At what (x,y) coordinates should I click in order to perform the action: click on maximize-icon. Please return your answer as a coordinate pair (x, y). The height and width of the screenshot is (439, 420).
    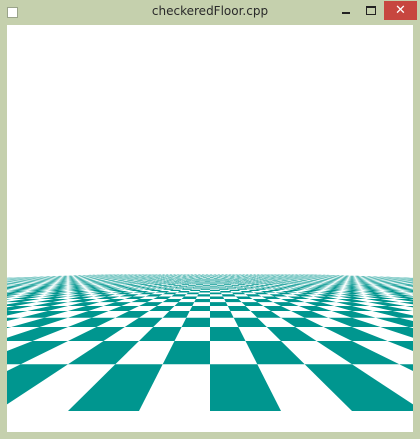
    Looking at the image, I should click on (371, 10).